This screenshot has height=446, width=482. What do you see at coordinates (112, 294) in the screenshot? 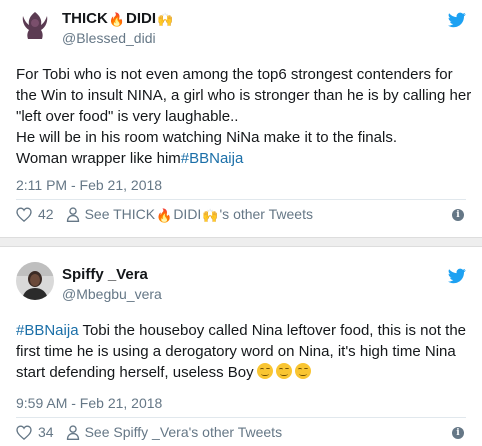
I see `user-handle: @Mbegbu_vera` at bounding box center [112, 294].